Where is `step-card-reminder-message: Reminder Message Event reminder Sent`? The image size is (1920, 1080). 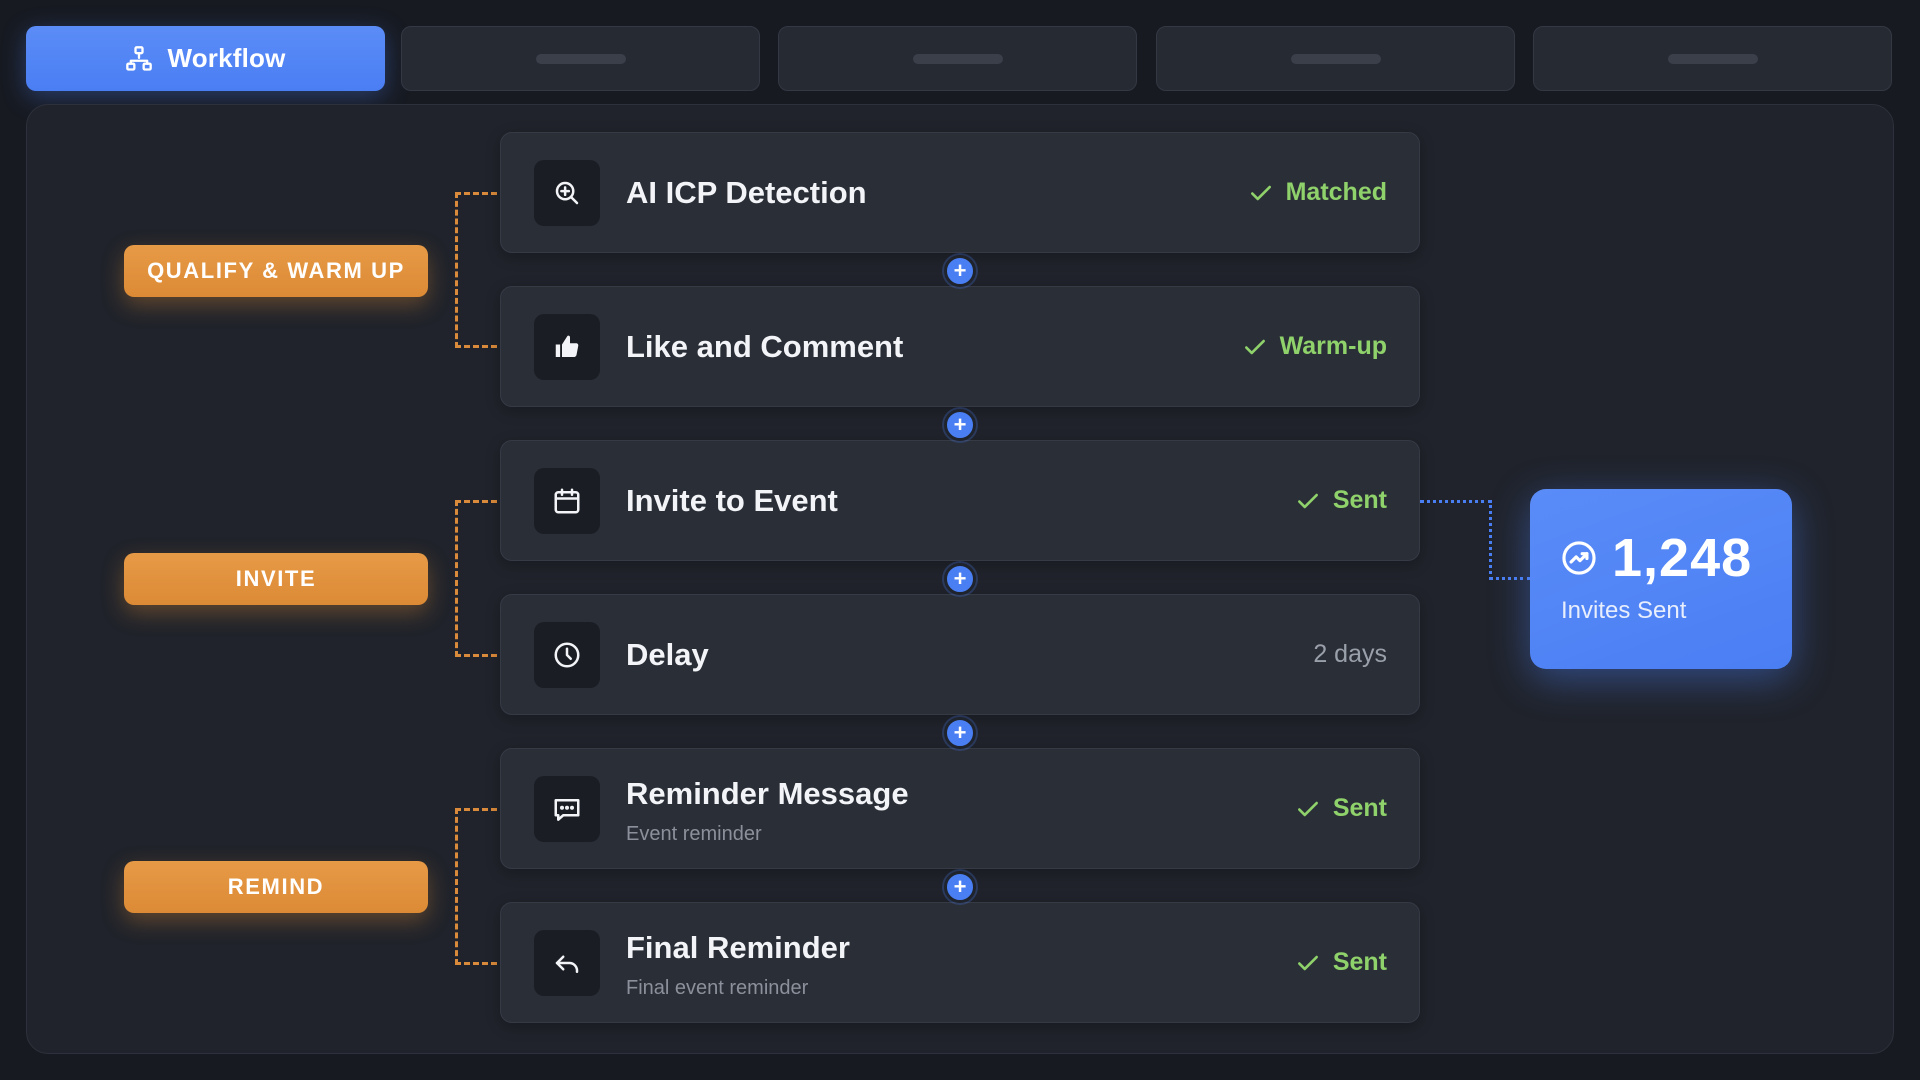
step-card-reminder-message: Reminder Message Event reminder Sent is located at coordinates (960, 808).